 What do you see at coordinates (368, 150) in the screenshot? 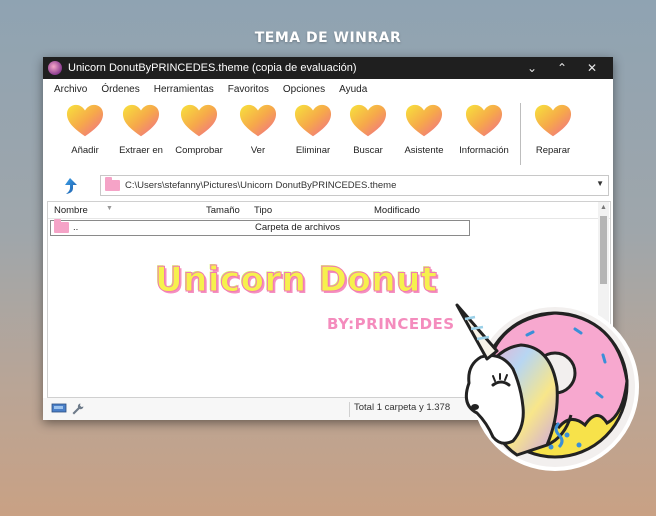
I see `find-label: Buscar` at bounding box center [368, 150].